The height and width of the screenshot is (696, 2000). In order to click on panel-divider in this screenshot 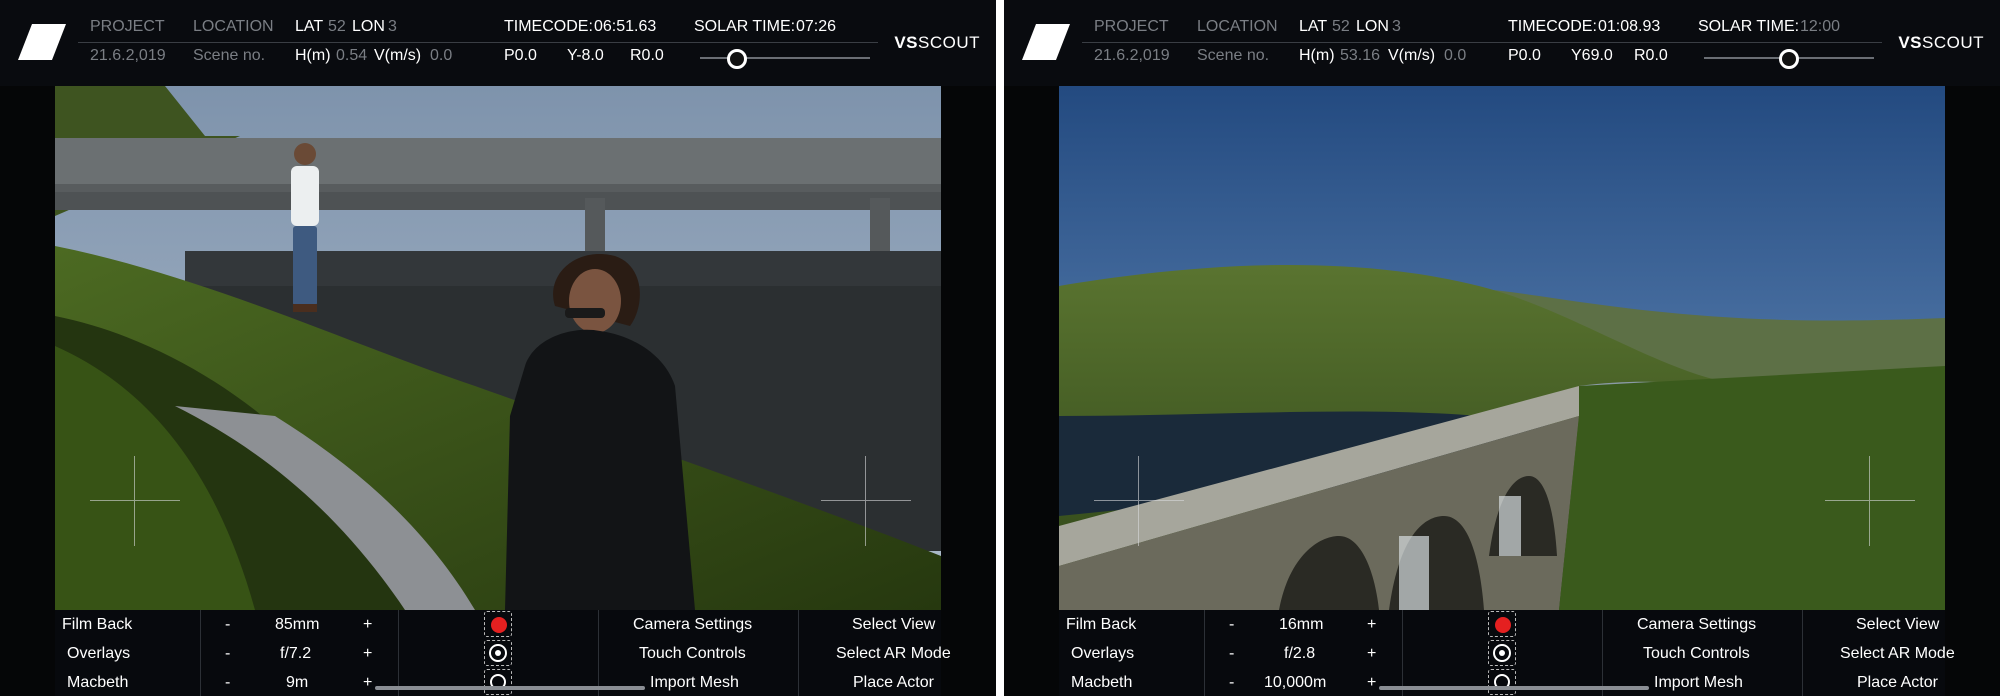, I will do `click(1000, 348)`.